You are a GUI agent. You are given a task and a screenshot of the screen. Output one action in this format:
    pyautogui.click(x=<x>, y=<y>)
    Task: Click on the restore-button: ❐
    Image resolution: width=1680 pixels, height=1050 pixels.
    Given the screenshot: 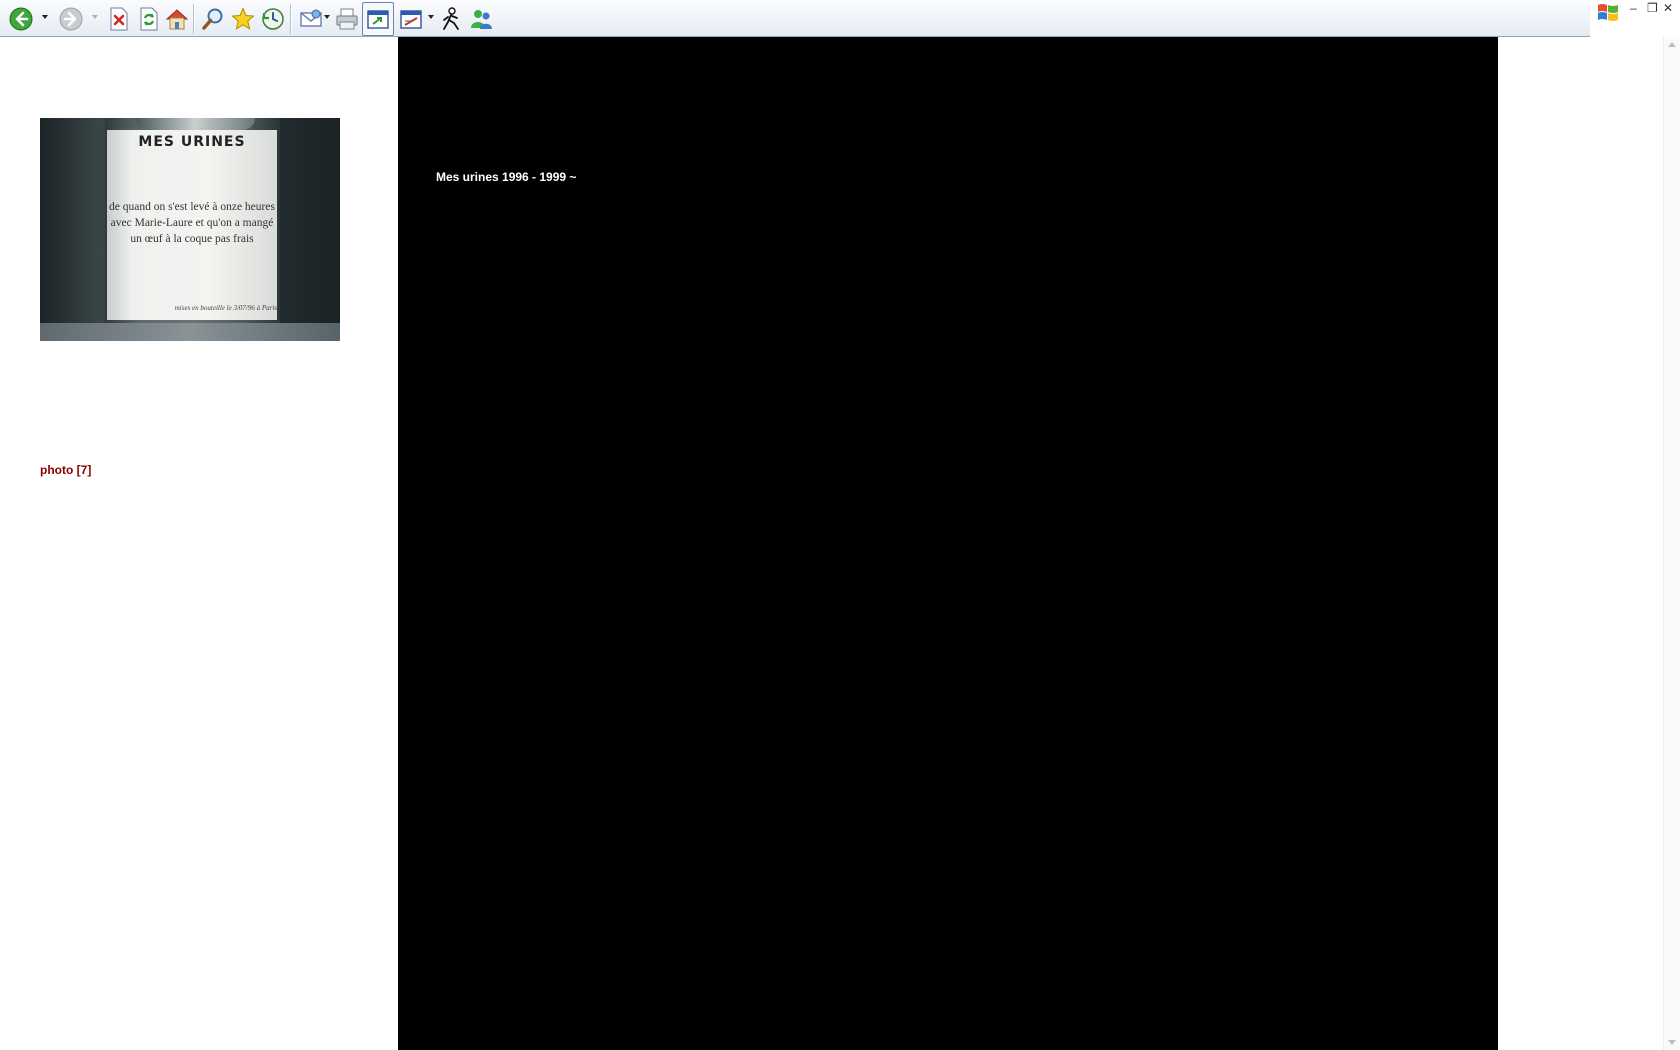 What is the action you would take?
    pyautogui.click(x=1652, y=8)
    